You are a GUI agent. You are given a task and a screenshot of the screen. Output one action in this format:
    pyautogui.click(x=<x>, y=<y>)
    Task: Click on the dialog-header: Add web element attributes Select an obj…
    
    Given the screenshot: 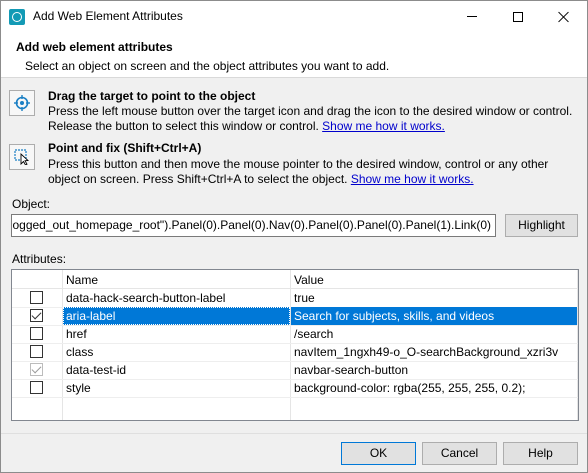 What is the action you would take?
    pyautogui.click(x=294, y=55)
    